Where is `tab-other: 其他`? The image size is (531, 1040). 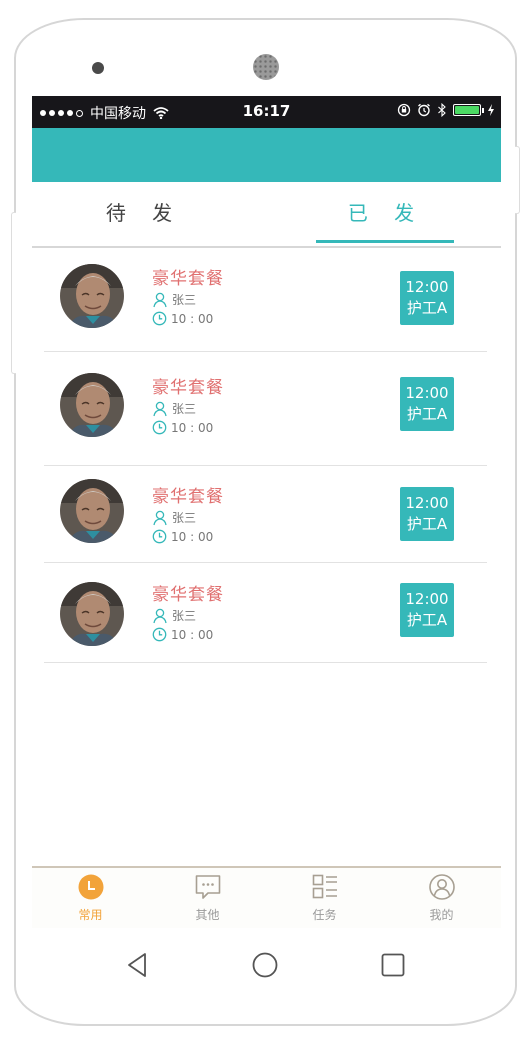
tab-other: 其他 is located at coordinates (207, 898).